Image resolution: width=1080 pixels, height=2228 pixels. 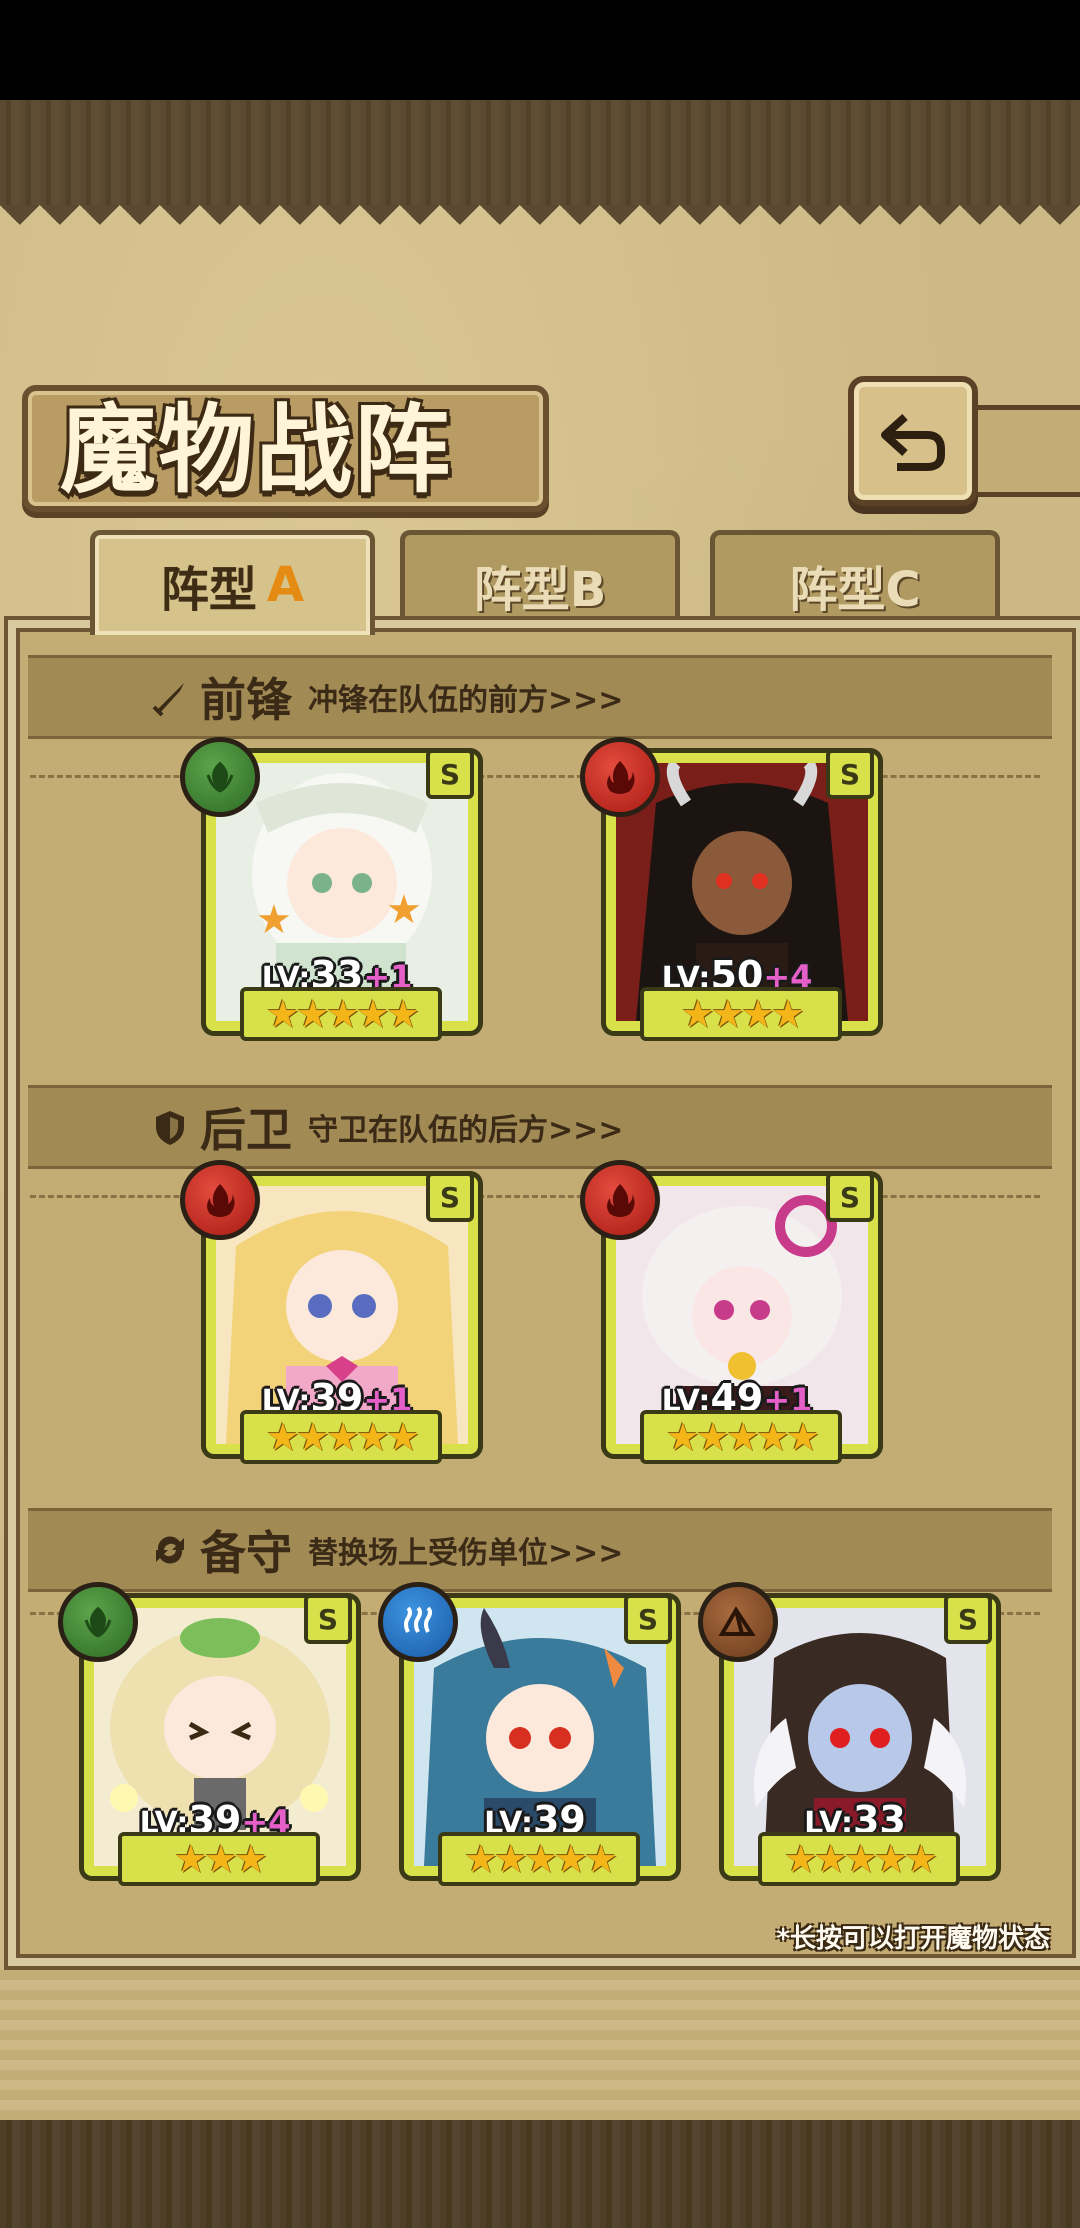 I want to click on section-rear: 后卫 守卫在队伍的后方>>>, so click(x=540, y=1127).